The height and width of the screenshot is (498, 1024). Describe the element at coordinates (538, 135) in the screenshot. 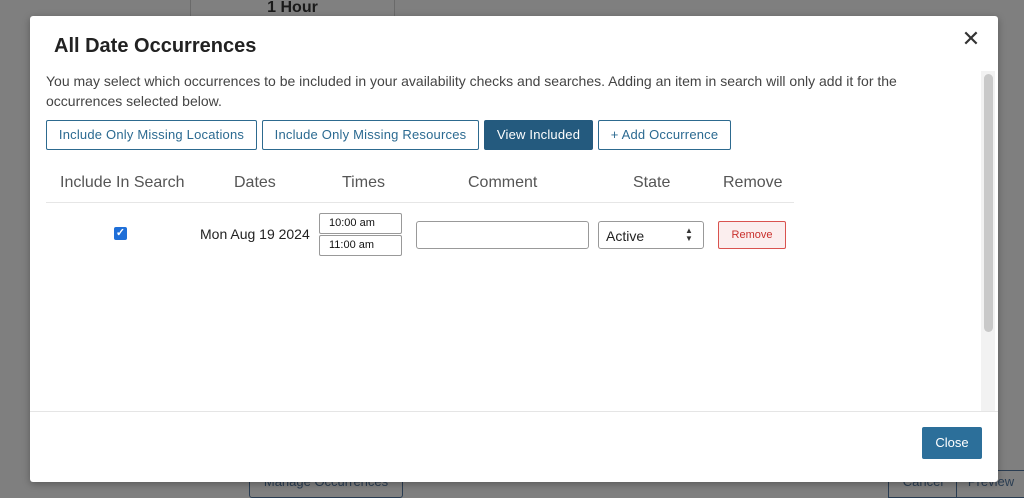

I see `view-included-button: View Included` at that location.